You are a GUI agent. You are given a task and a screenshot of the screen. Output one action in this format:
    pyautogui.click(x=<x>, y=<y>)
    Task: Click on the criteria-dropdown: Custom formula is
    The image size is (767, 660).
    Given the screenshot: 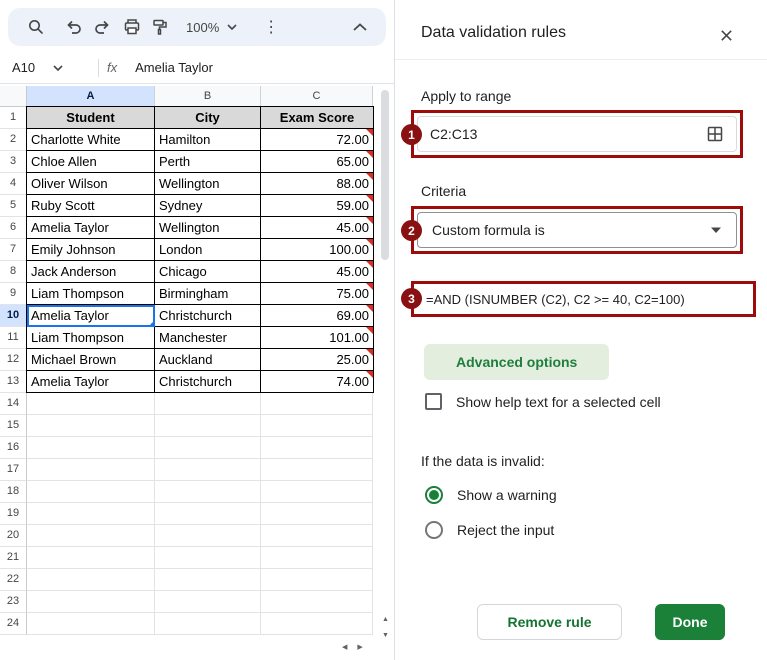 What is the action you would take?
    pyautogui.click(x=577, y=230)
    